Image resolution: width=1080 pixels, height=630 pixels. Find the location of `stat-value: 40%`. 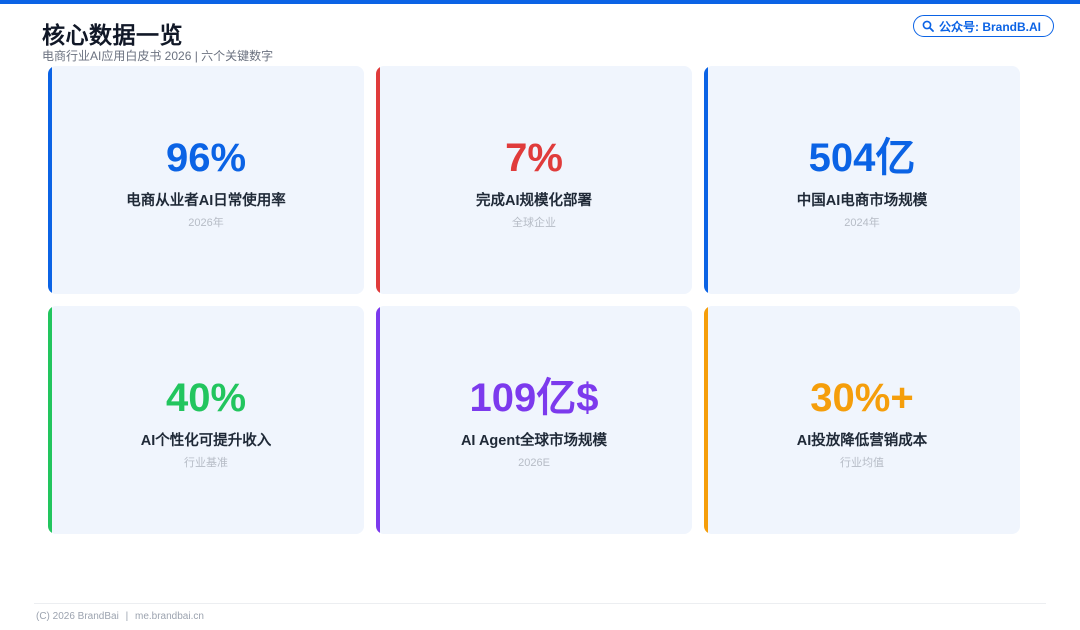

stat-value: 40% is located at coordinates (206, 398).